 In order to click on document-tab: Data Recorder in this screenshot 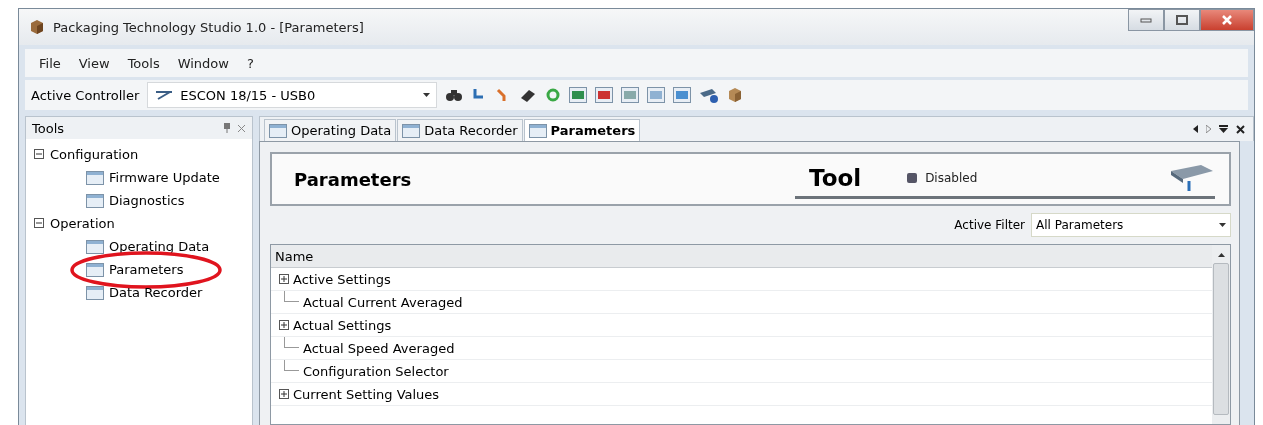, I will do `click(460, 130)`.